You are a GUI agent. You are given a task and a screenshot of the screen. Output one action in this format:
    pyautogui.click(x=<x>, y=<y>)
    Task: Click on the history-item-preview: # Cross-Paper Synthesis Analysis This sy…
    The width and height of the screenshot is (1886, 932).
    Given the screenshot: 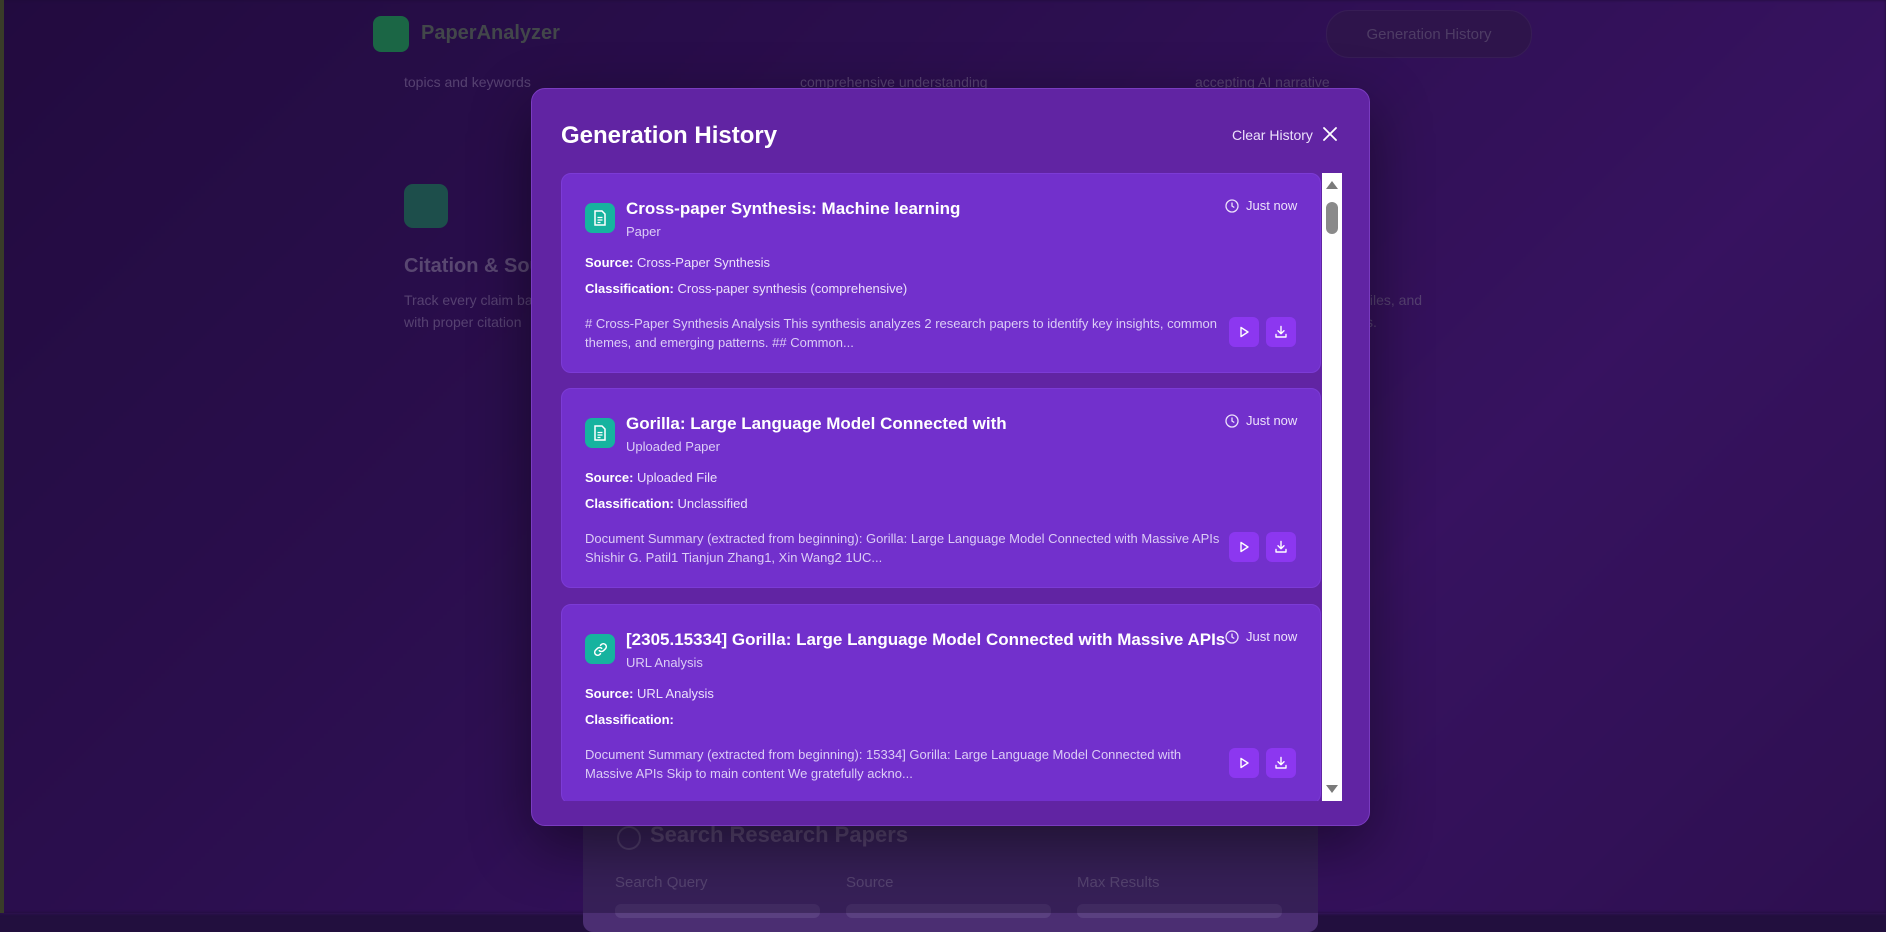 What is the action you would take?
    pyautogui.click(x=901, y=333)
    